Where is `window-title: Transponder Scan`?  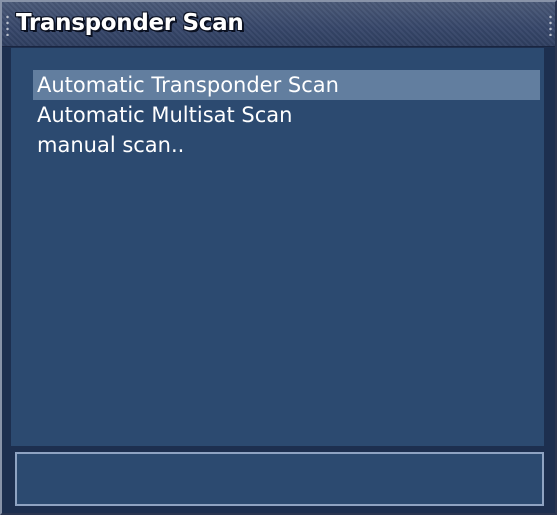
window-title: Transponder Scan is located at coordinates (130, 23).